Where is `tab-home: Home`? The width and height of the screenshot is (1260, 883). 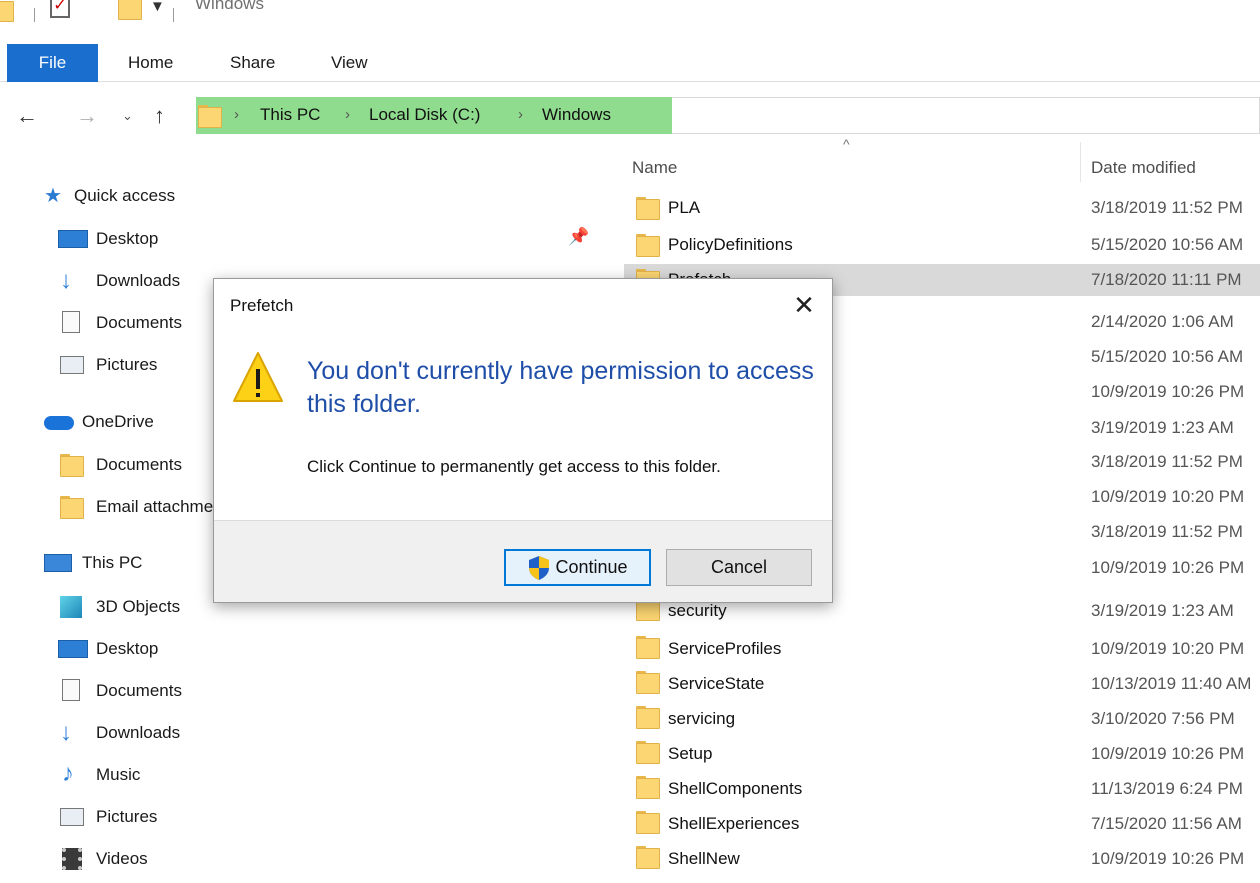
tab-home: Home is located at coordinates (150, 63).